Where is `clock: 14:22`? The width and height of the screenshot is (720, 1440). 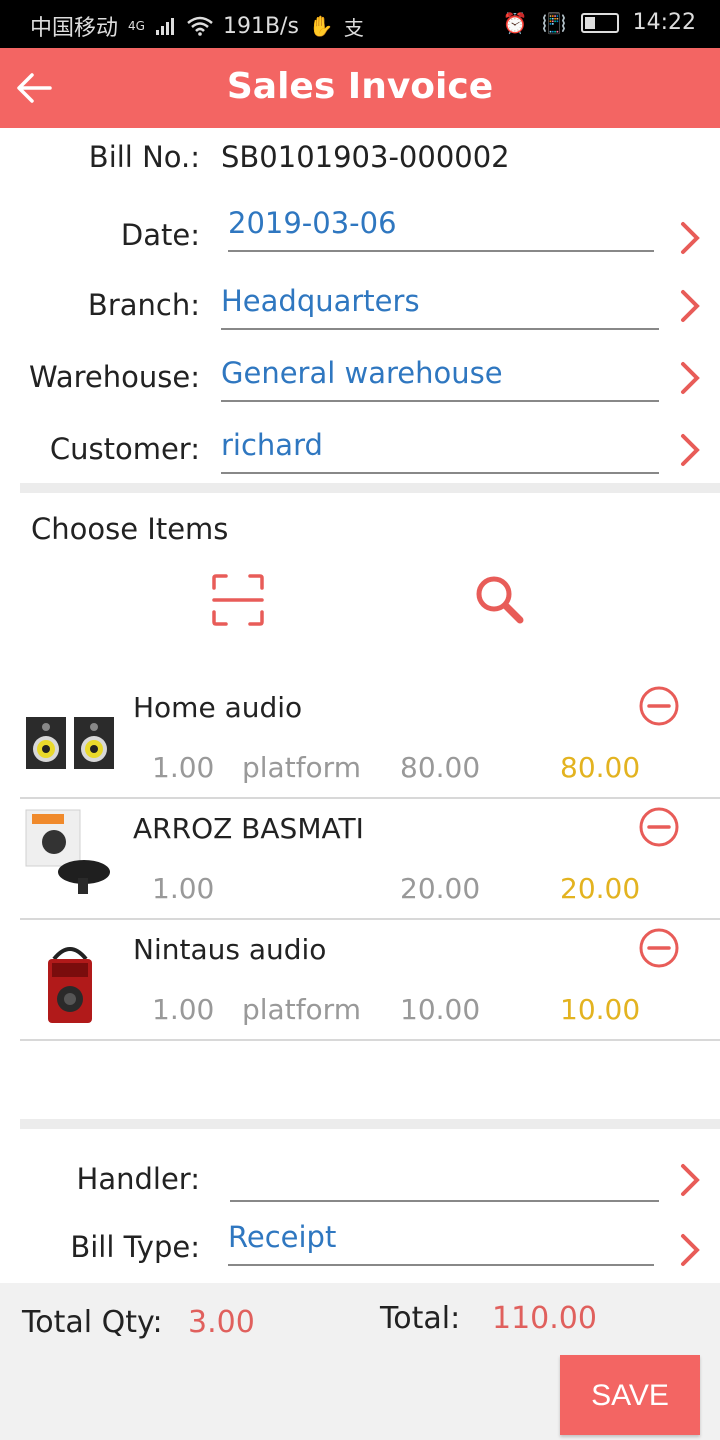
clock: 14:22 is located at coordinates (664, 22).